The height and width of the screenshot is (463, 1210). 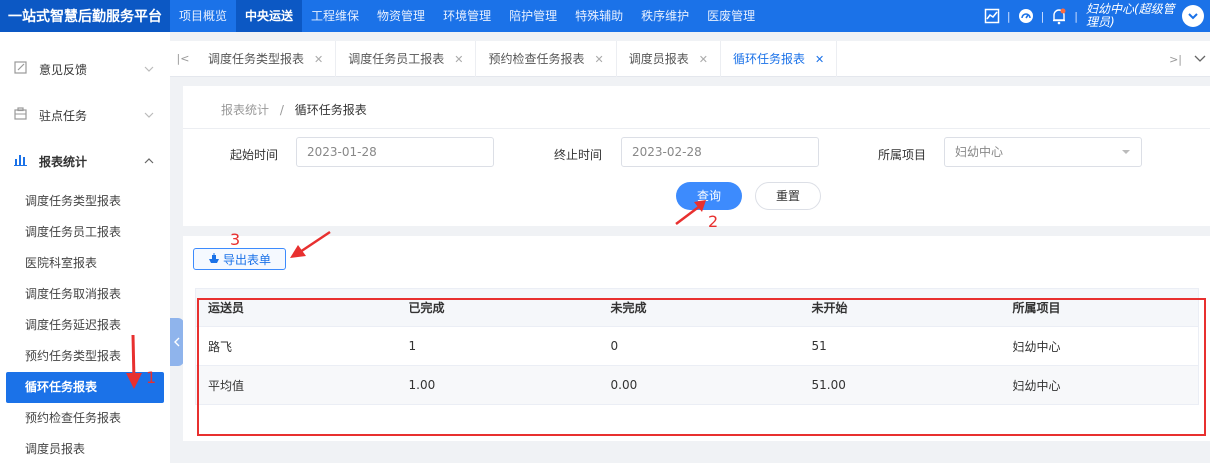 I want to click on tabs-right-controls: >|, so click(x=1187, y=59).